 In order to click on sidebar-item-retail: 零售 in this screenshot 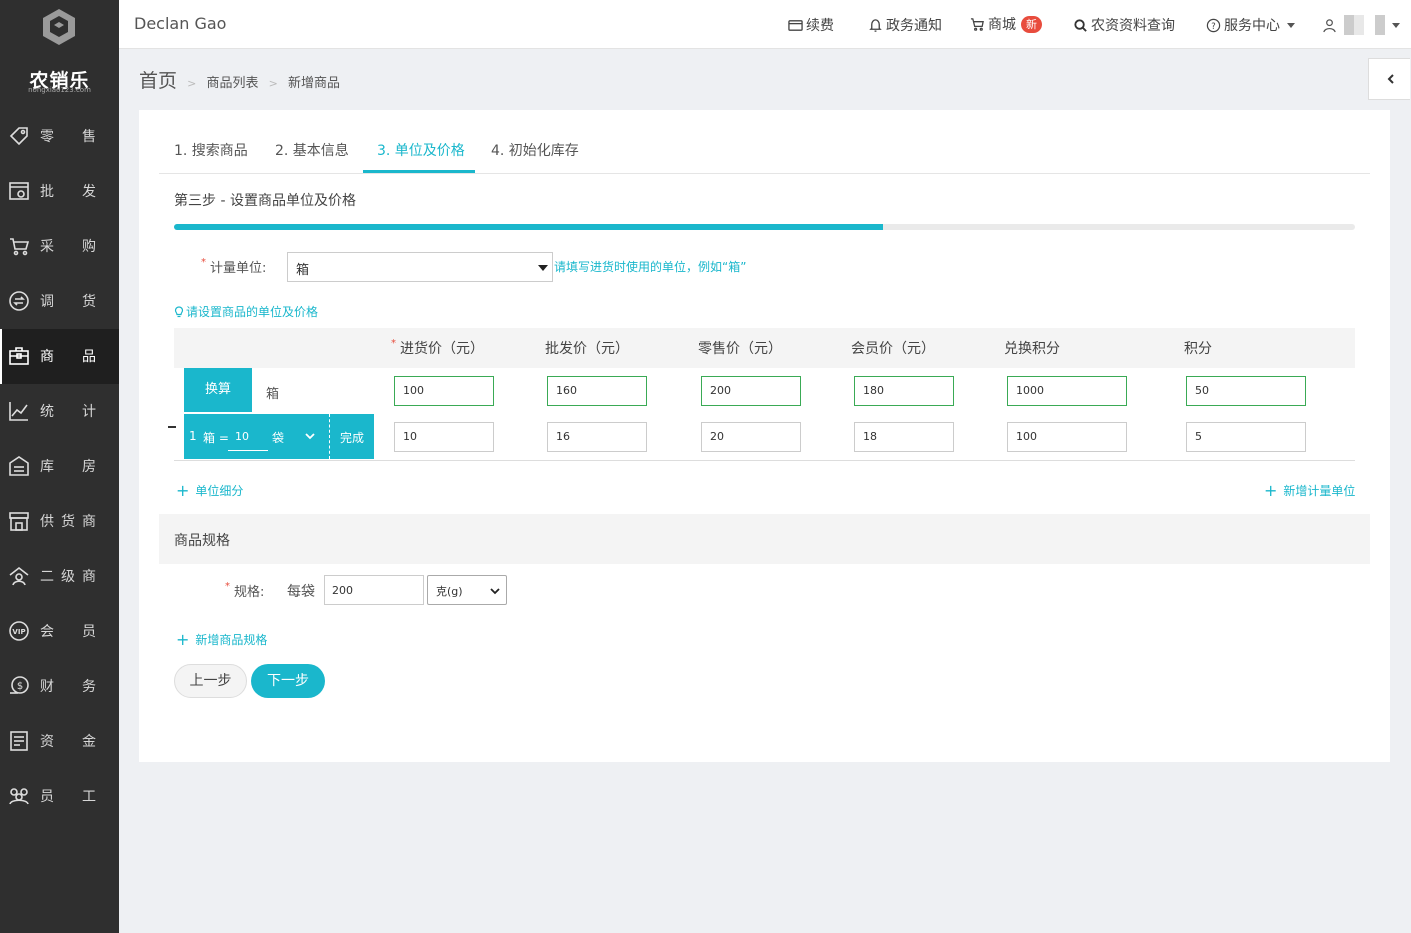, I will do `click(59, 136)`.